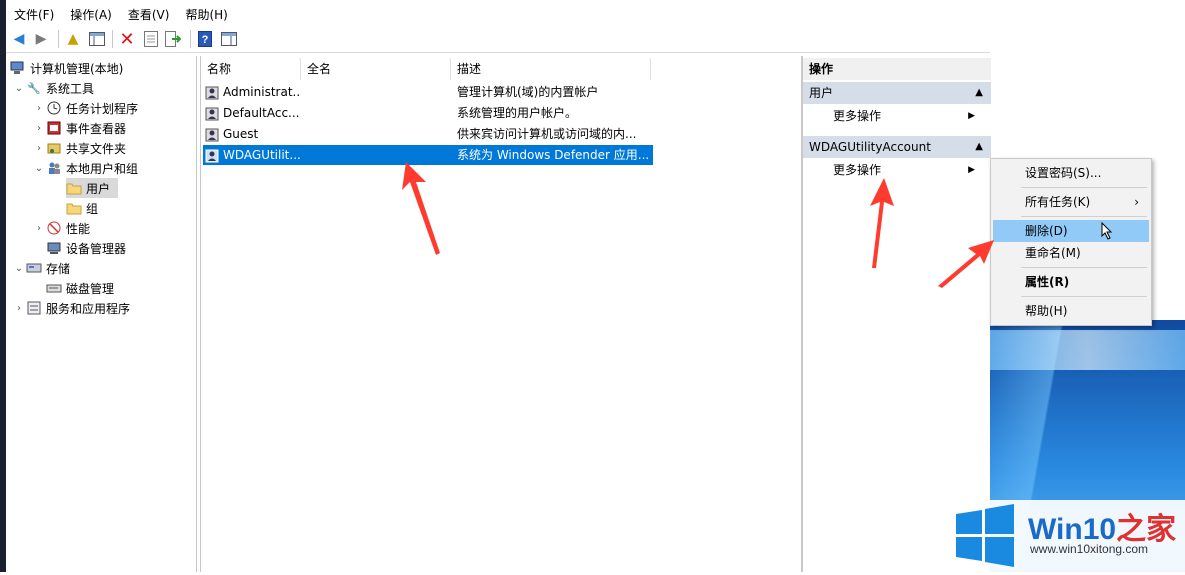  Describe the element at coordinates (98, 188) in the screenshot. I see `tree-users-label: 用户` at that location.